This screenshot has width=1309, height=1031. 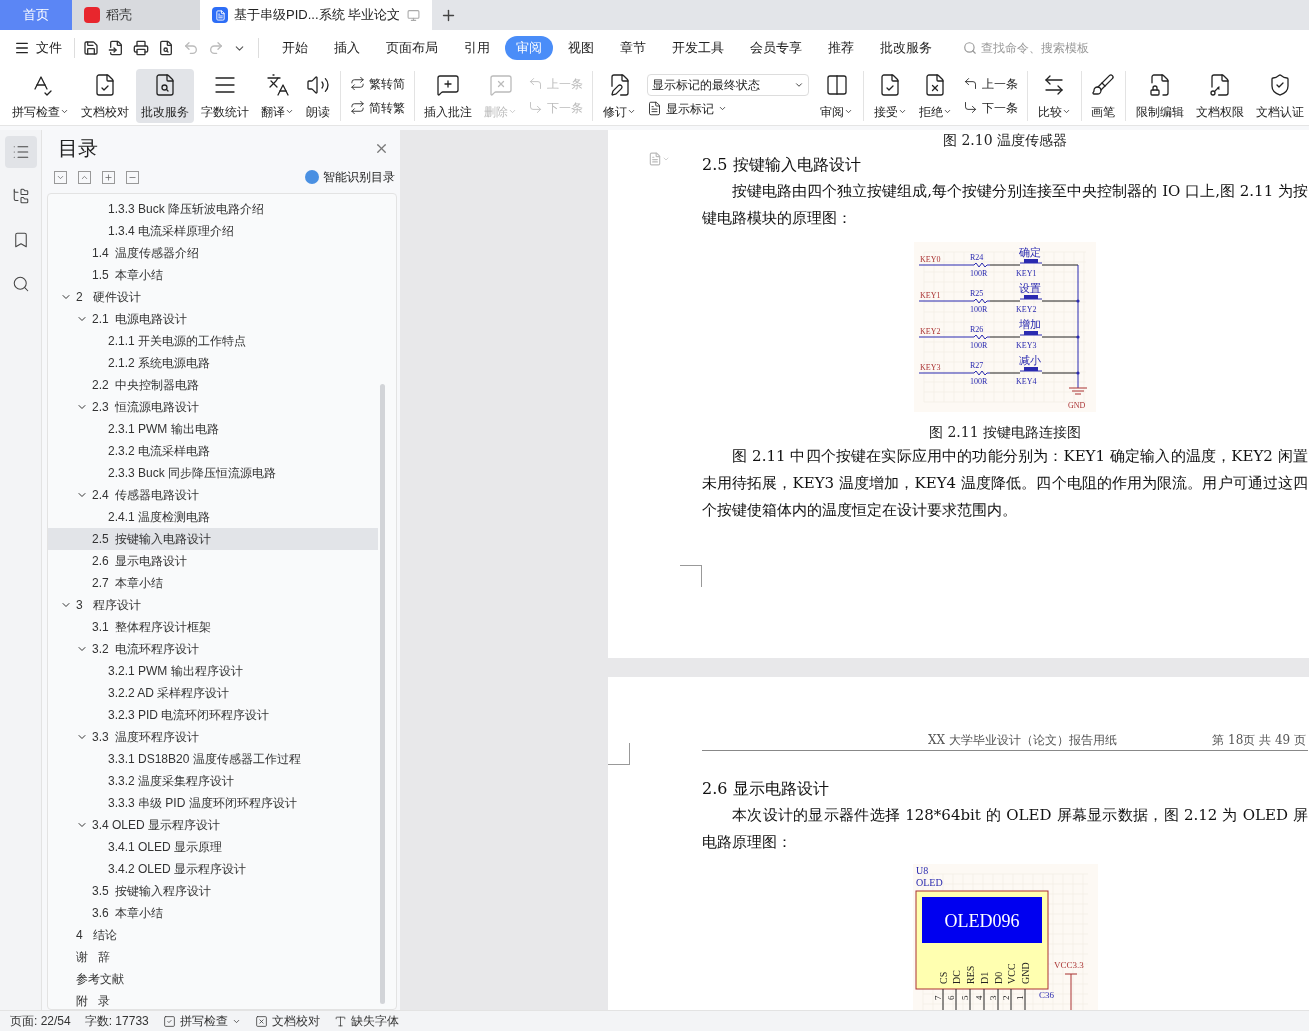 What do you see at coordinates (477, 48) in the screenshot?
I see `menu-tab: 引用` at bounding box center [477, 48].